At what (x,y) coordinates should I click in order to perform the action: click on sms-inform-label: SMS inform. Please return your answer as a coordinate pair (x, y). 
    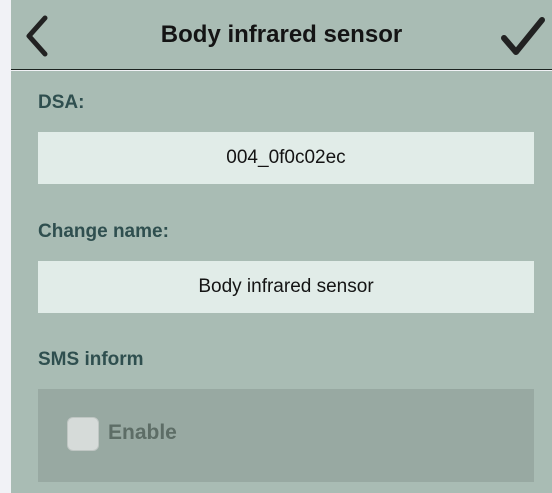
    Looking at the image, I should click on (91, 359).